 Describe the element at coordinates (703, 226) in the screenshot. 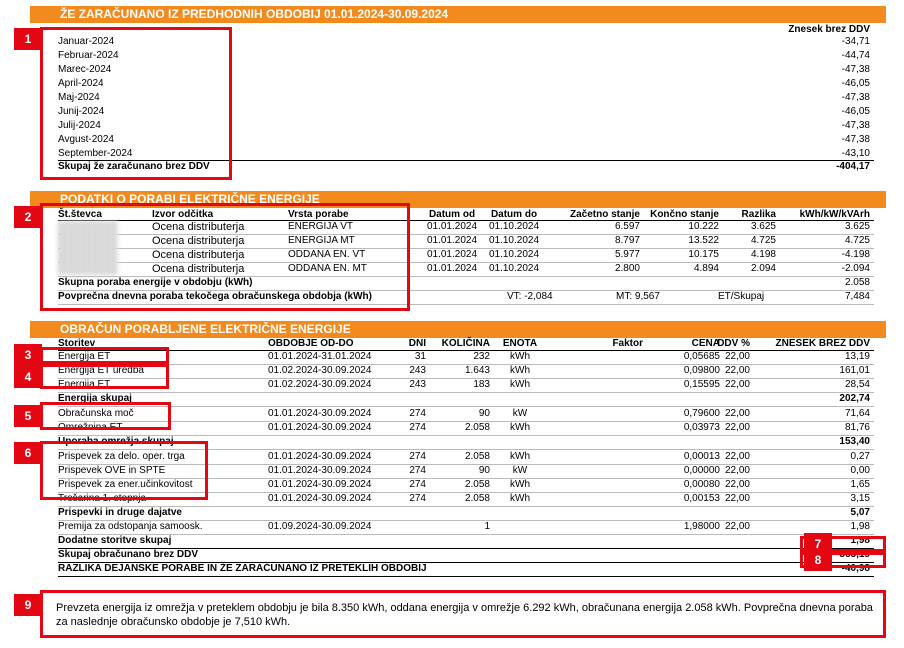

I see `end-reading: 10.222` at that location.